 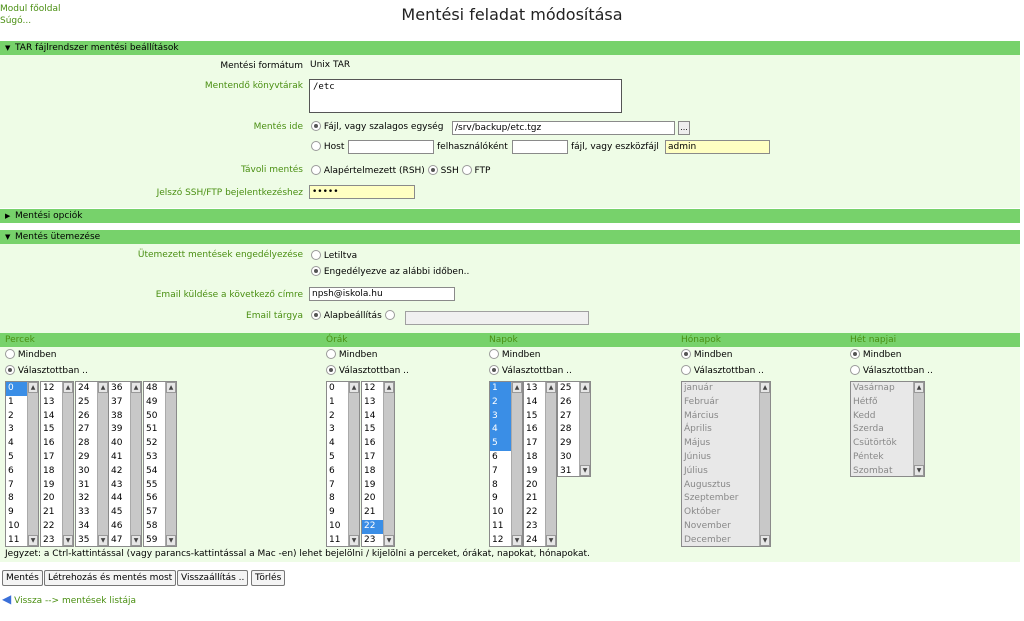 What do you see at coordinates (882, 444) in the screenshot?
I see `list-option: Csütörtök` at bounding box center [882, 444].